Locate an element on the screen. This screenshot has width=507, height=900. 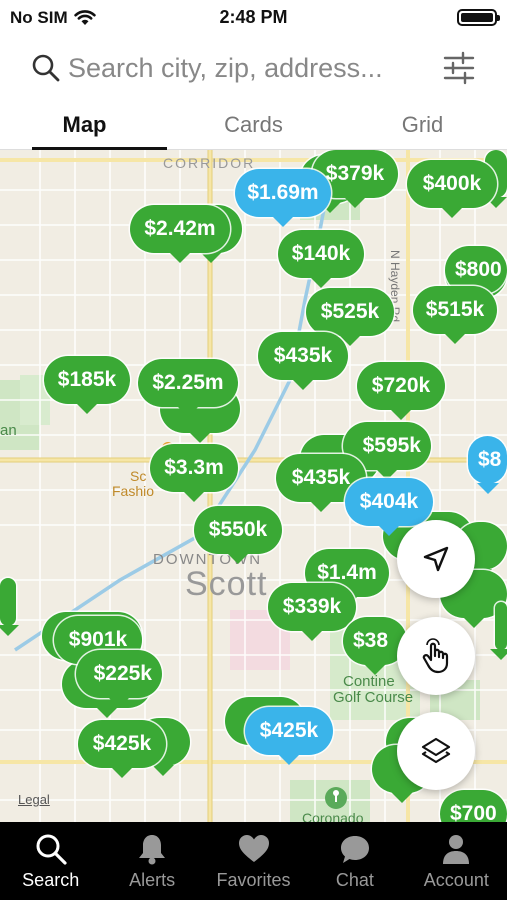
map-label-fashion: Sc is located at coordinates (138, 476).